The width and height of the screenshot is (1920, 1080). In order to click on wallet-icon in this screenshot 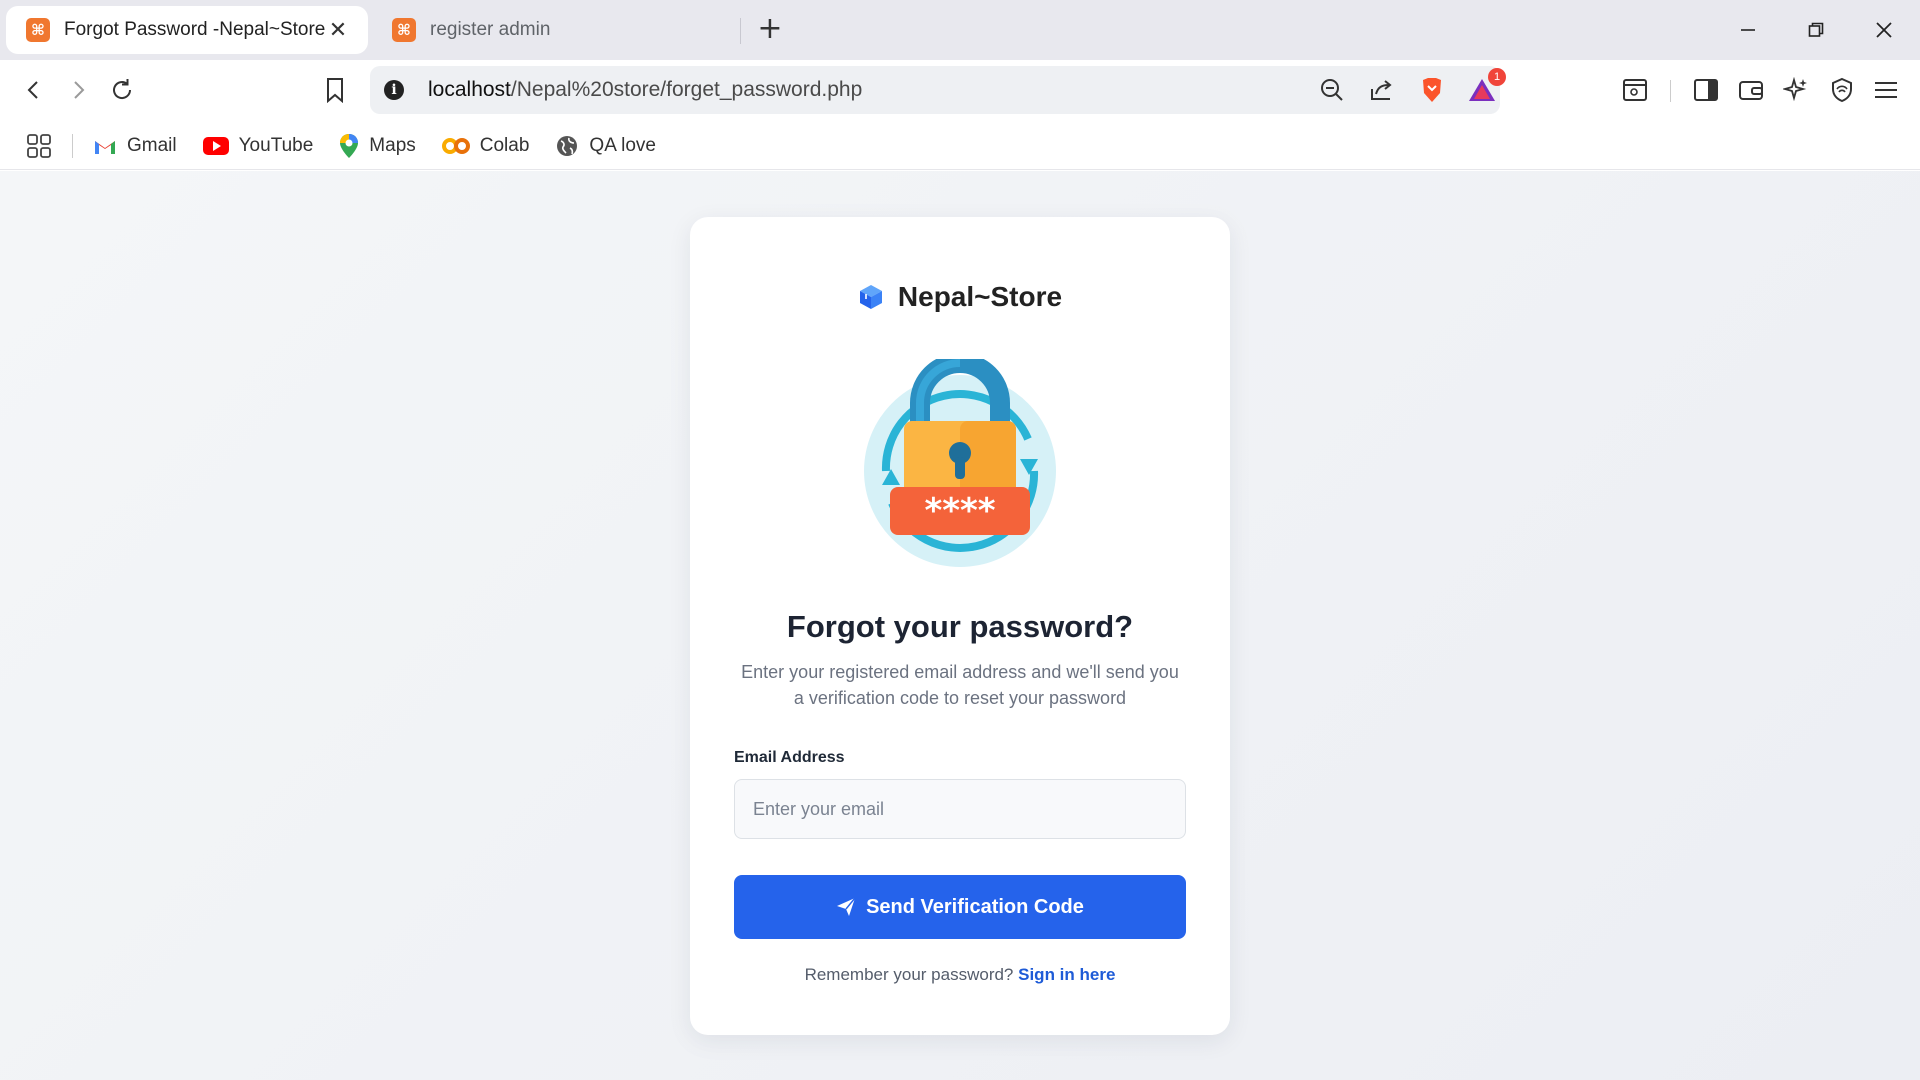, I will do `click(1751, 90)`.